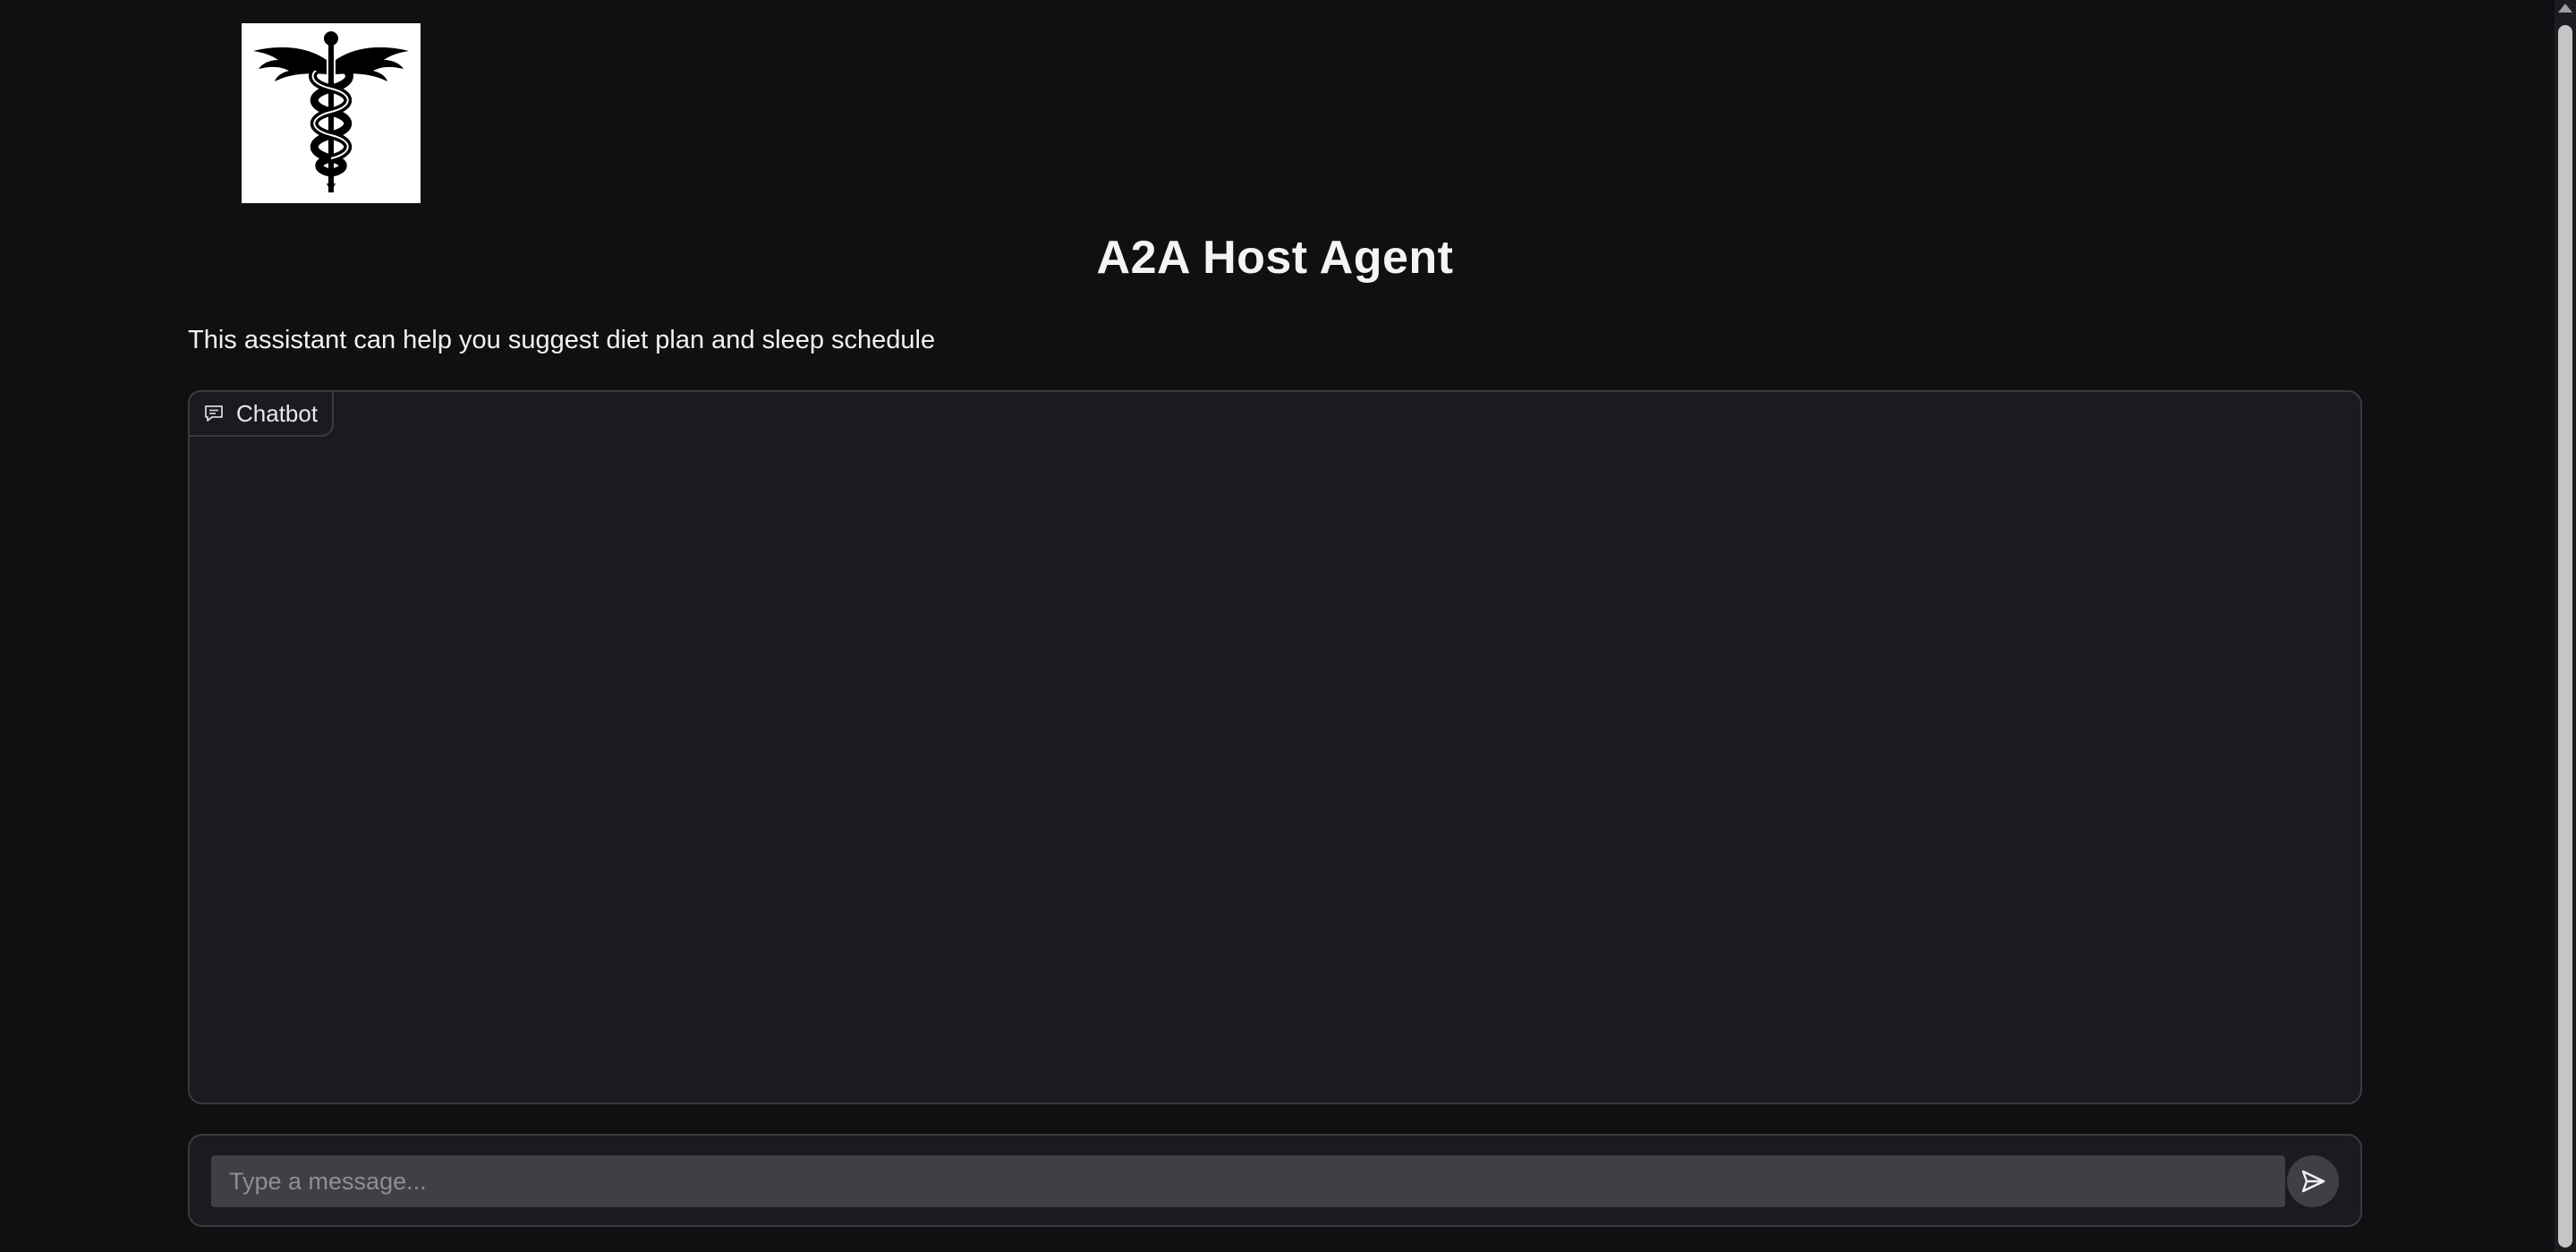 Image resolution: width=2576 pixels, height=1252 pixels. Describe the element at coordinates (214, 413) in the screenshot. I see `chat-bubble-icon` at that location.